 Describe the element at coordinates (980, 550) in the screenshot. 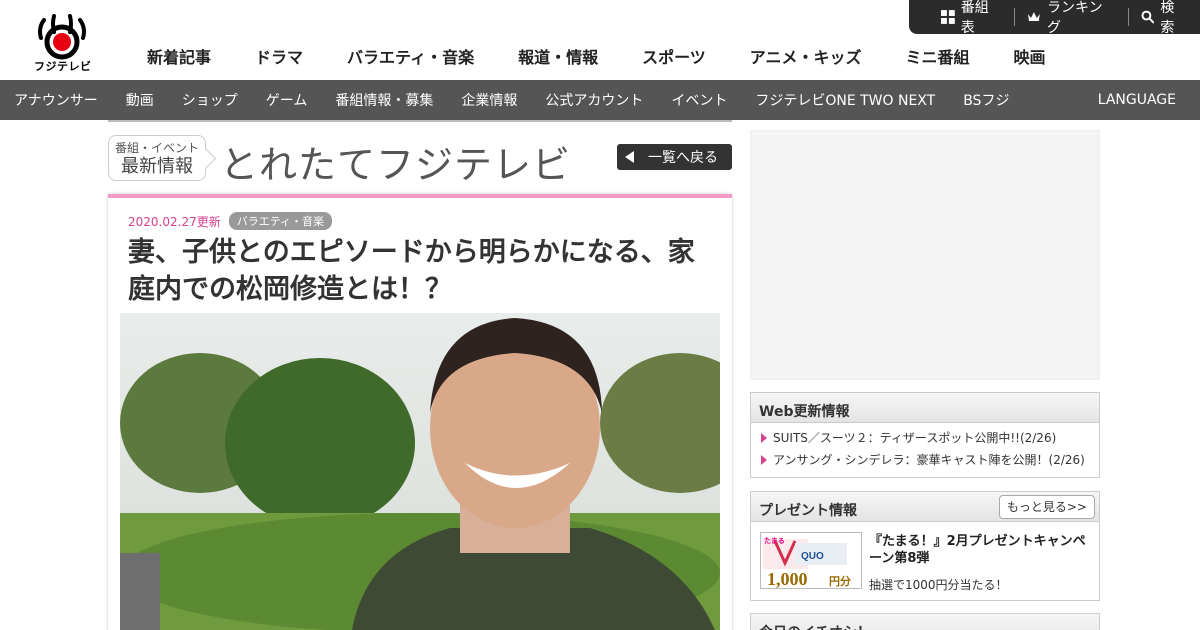

I see `present-item-title: 『たまる！』2月プレゼントキャンペーン第8弾` at that location.